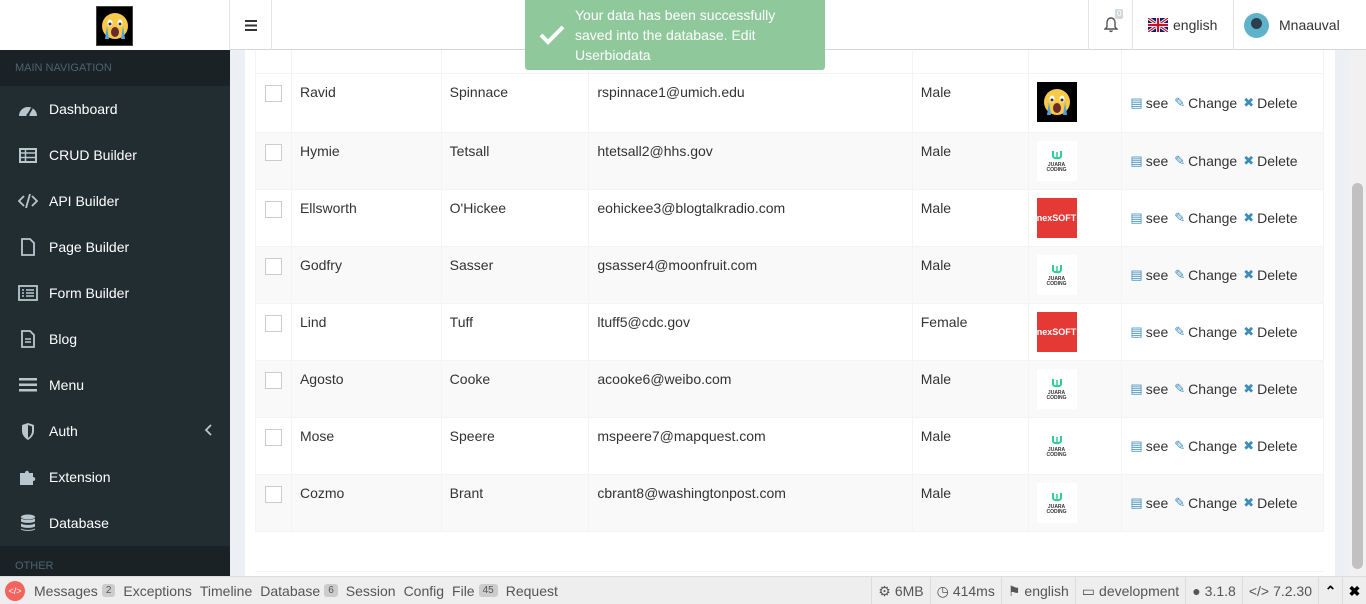  I want to click on sidebar-item-label: API Builder, so click(84, 201).